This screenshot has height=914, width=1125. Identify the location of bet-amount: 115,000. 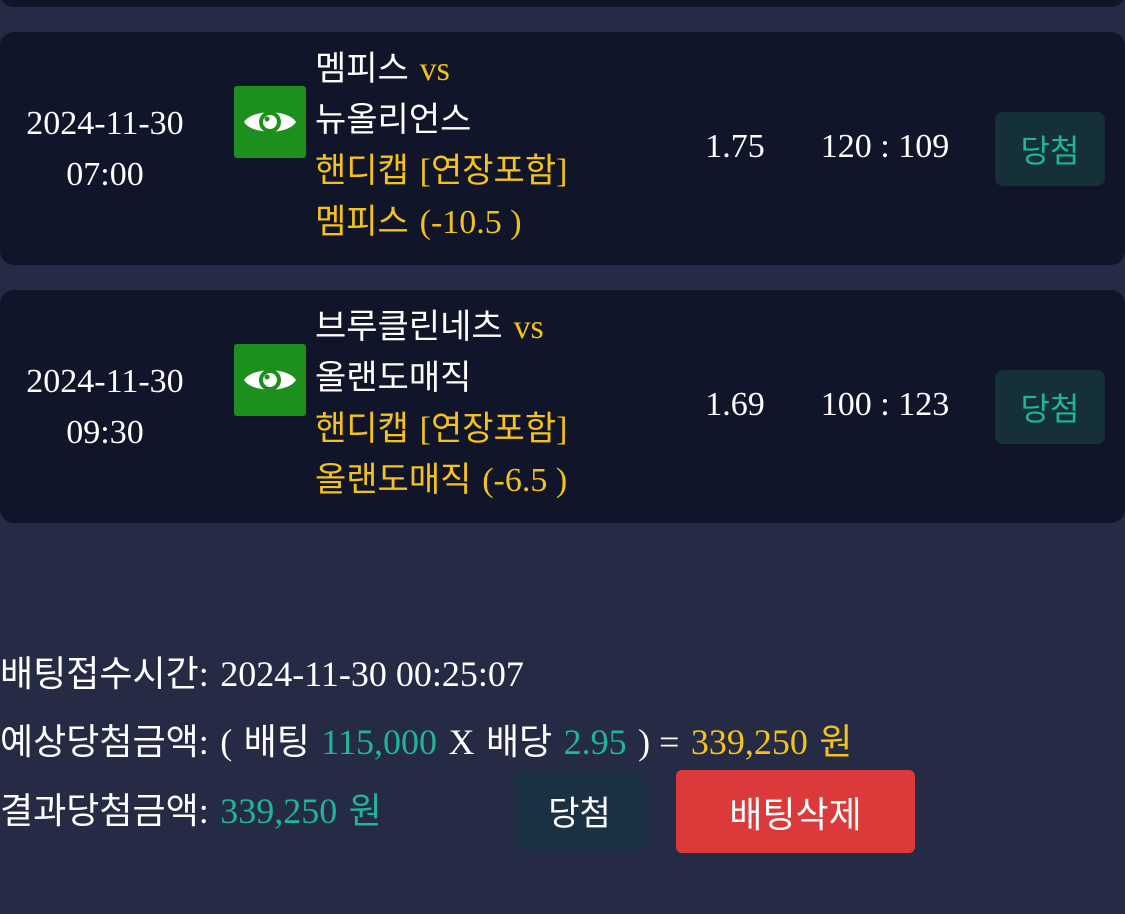
(379, 742).